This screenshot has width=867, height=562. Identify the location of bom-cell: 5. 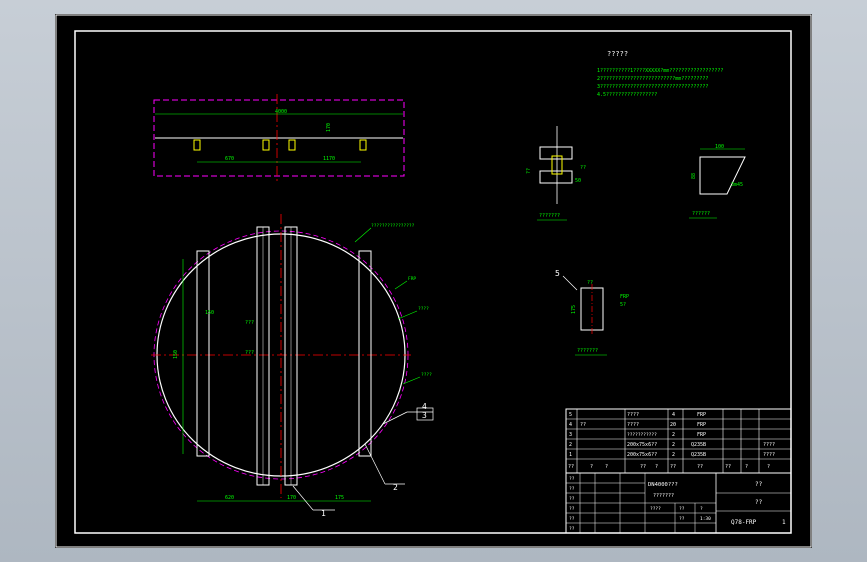
(570, 415).